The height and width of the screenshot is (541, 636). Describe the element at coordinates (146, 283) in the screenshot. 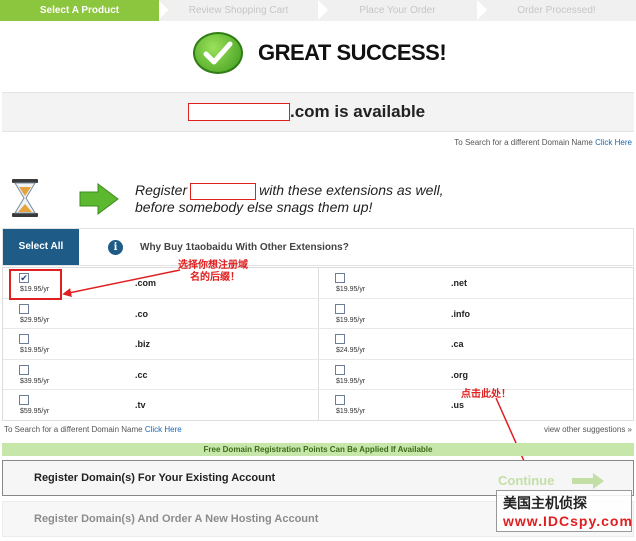

I see `ext-label-com: .com` at that location.